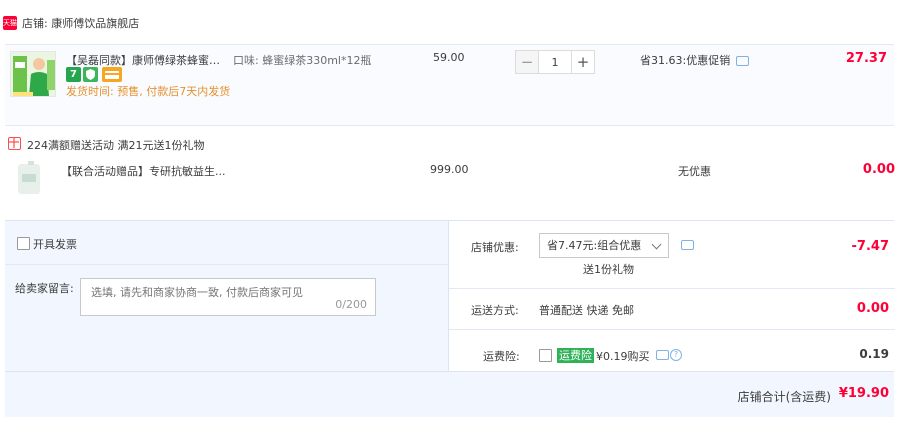 The height and width of the screenshot is (422, 903). Describe the element at coordinates (527, 62) in the screenshot. I see `quantity-decrease-button: −` at that location.